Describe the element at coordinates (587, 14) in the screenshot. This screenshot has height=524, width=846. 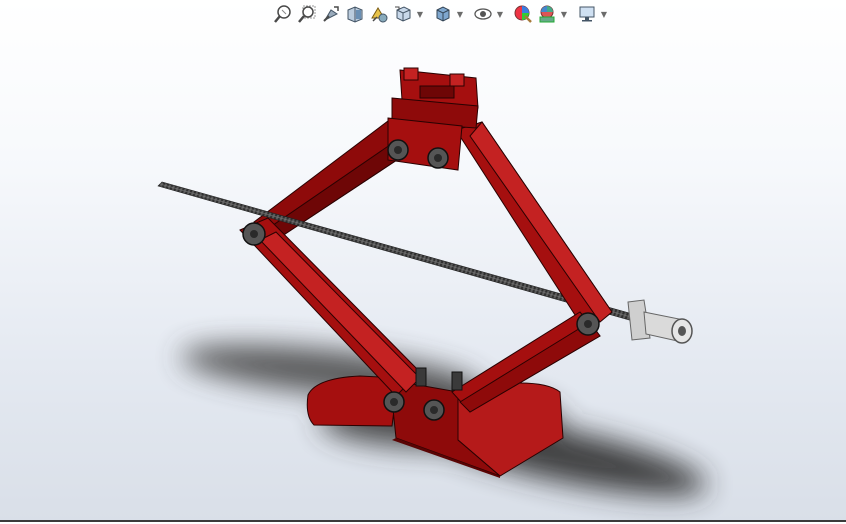
I see `view-settings-icon` at that location.